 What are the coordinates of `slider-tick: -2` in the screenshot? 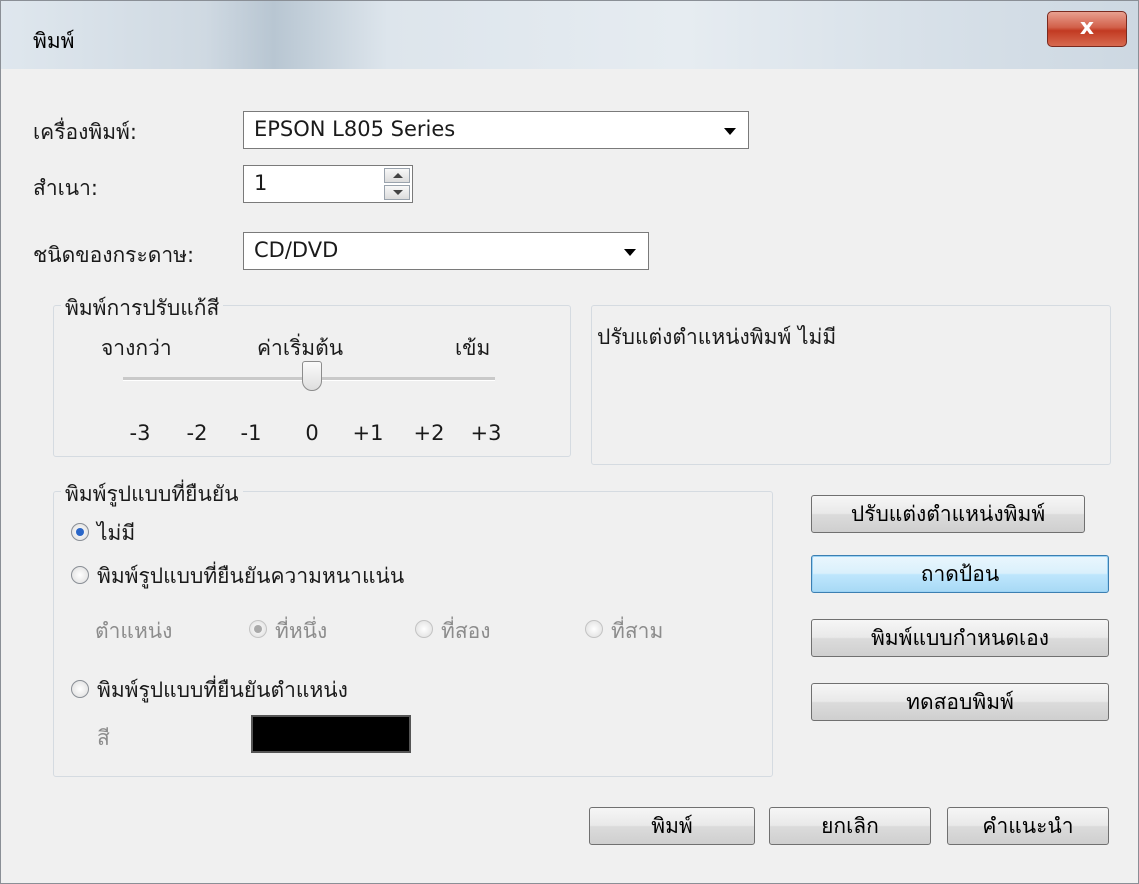 It's located at (197, 433).